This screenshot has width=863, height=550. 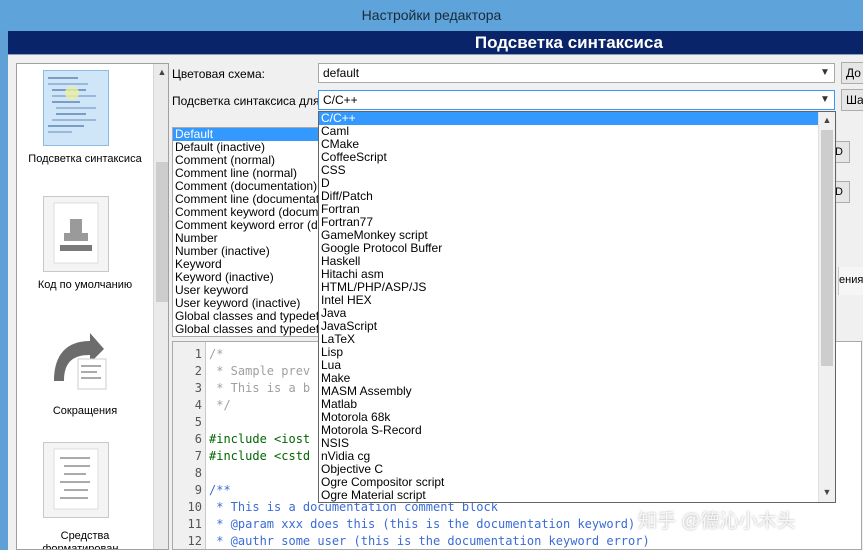 What do you see at coordinates (247, 329) in the screenshot?
I see `token-list-item: Global classes and typedefs (inactive)` at bounding box center [247, 329].